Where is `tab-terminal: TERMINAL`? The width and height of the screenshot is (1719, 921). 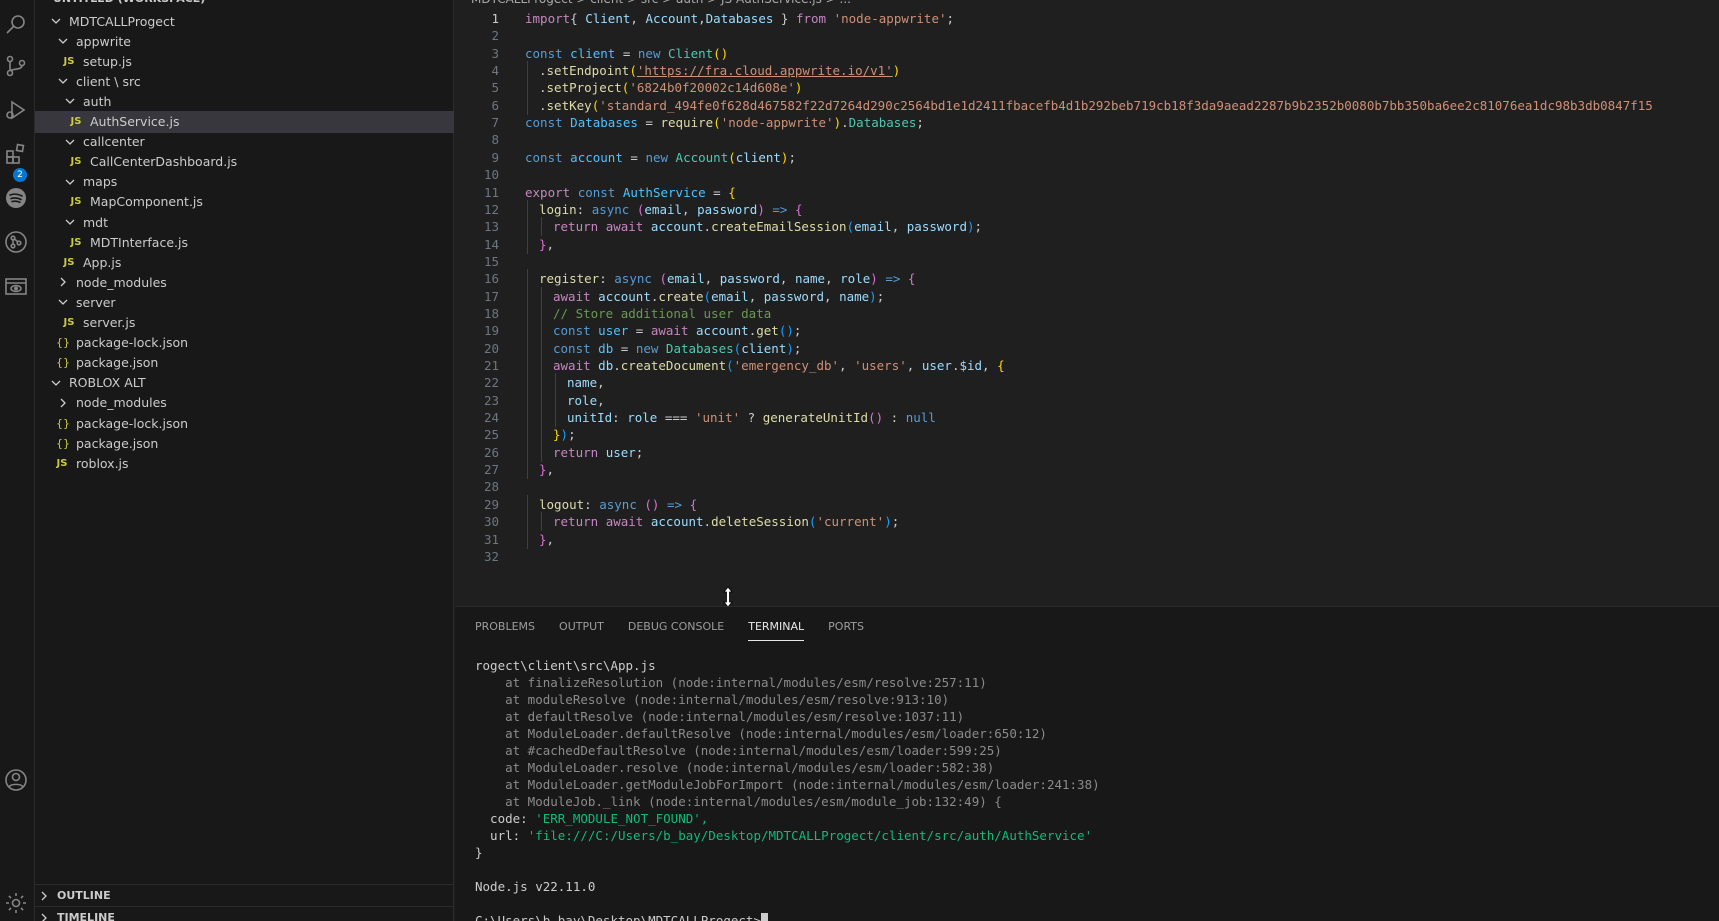
tab-terminal: TERMINAL is located at coordinates (776, 630).